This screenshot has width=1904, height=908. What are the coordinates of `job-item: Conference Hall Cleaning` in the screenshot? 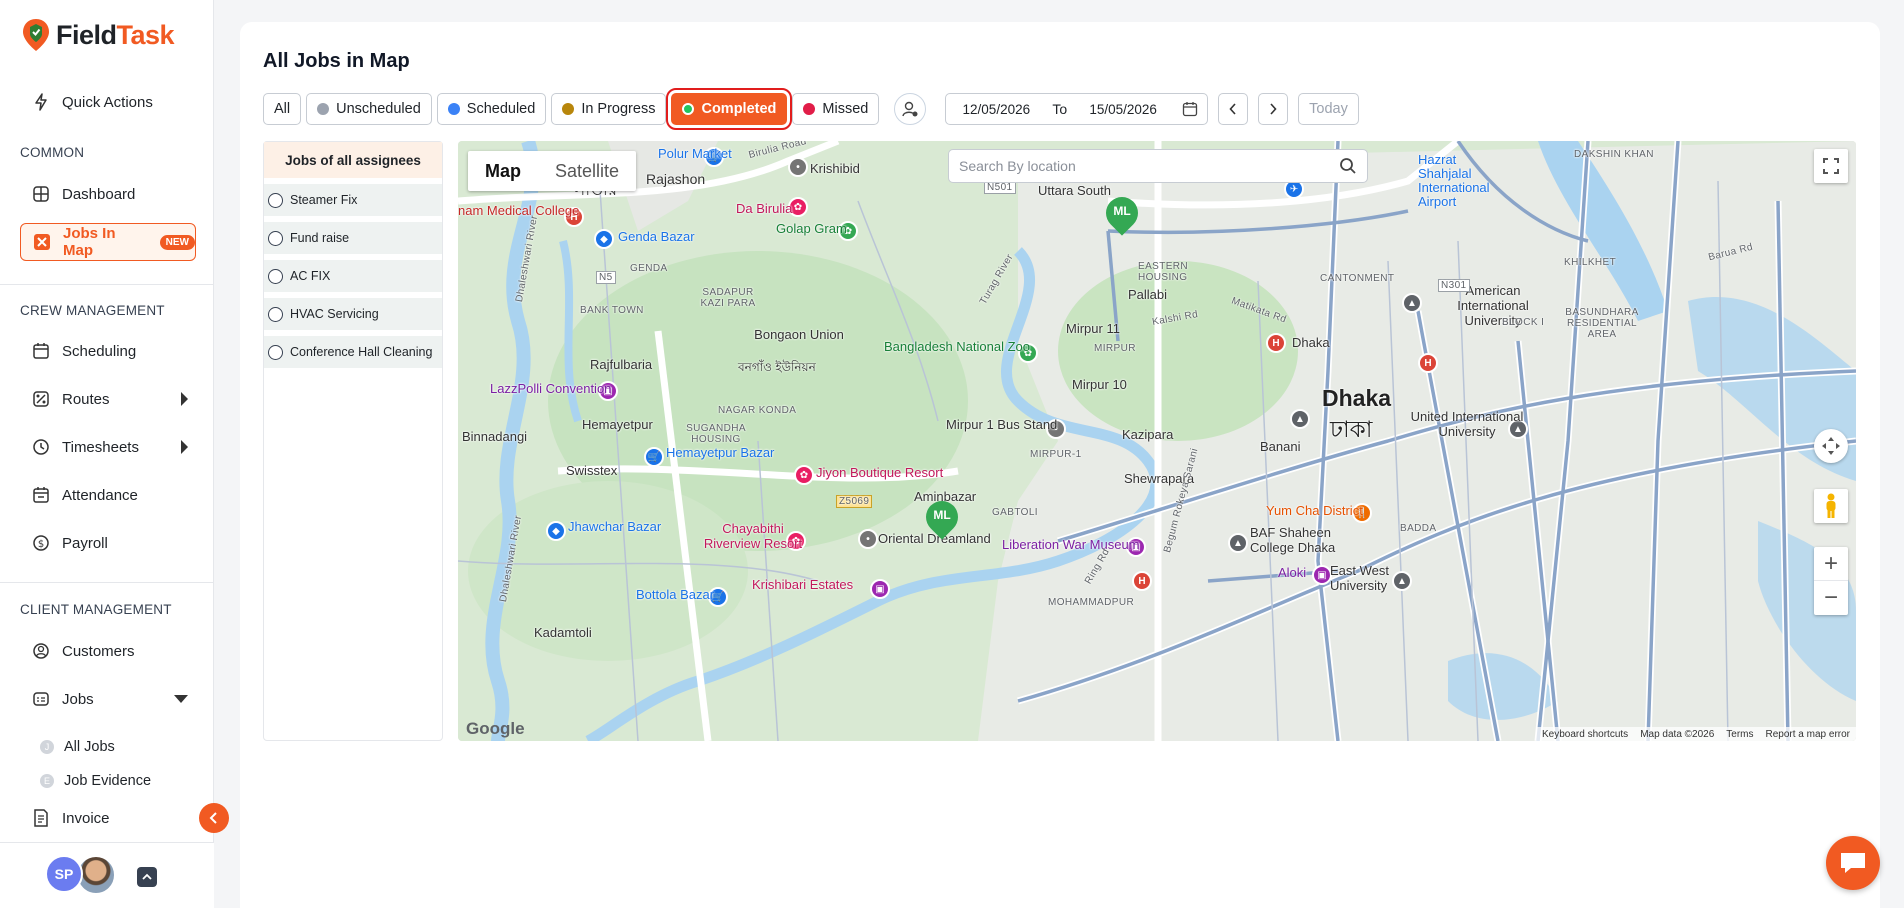 It's located at (353, 352).